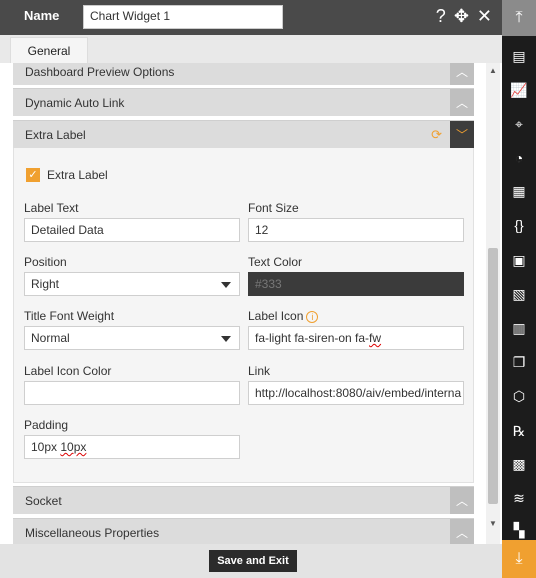 The height and width of the screenshot is (578, 536). Describe the element at coordinates (243, 500) in the screenshot. I see `section-socket: Socket ︿` at that location.